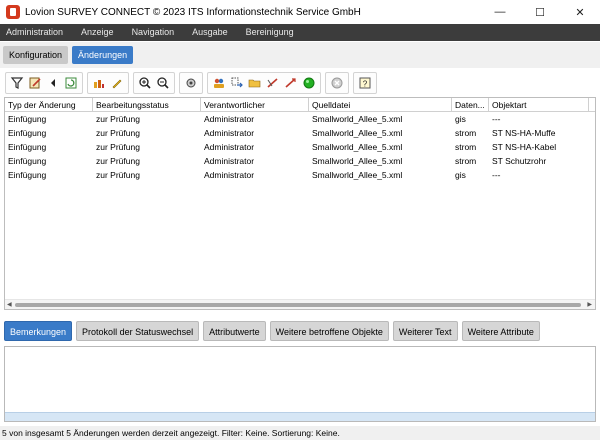 The width and height of the screenshot is (600, 440). I want to click on menu-bereinigung: Bereinigung, so click(270, 32).